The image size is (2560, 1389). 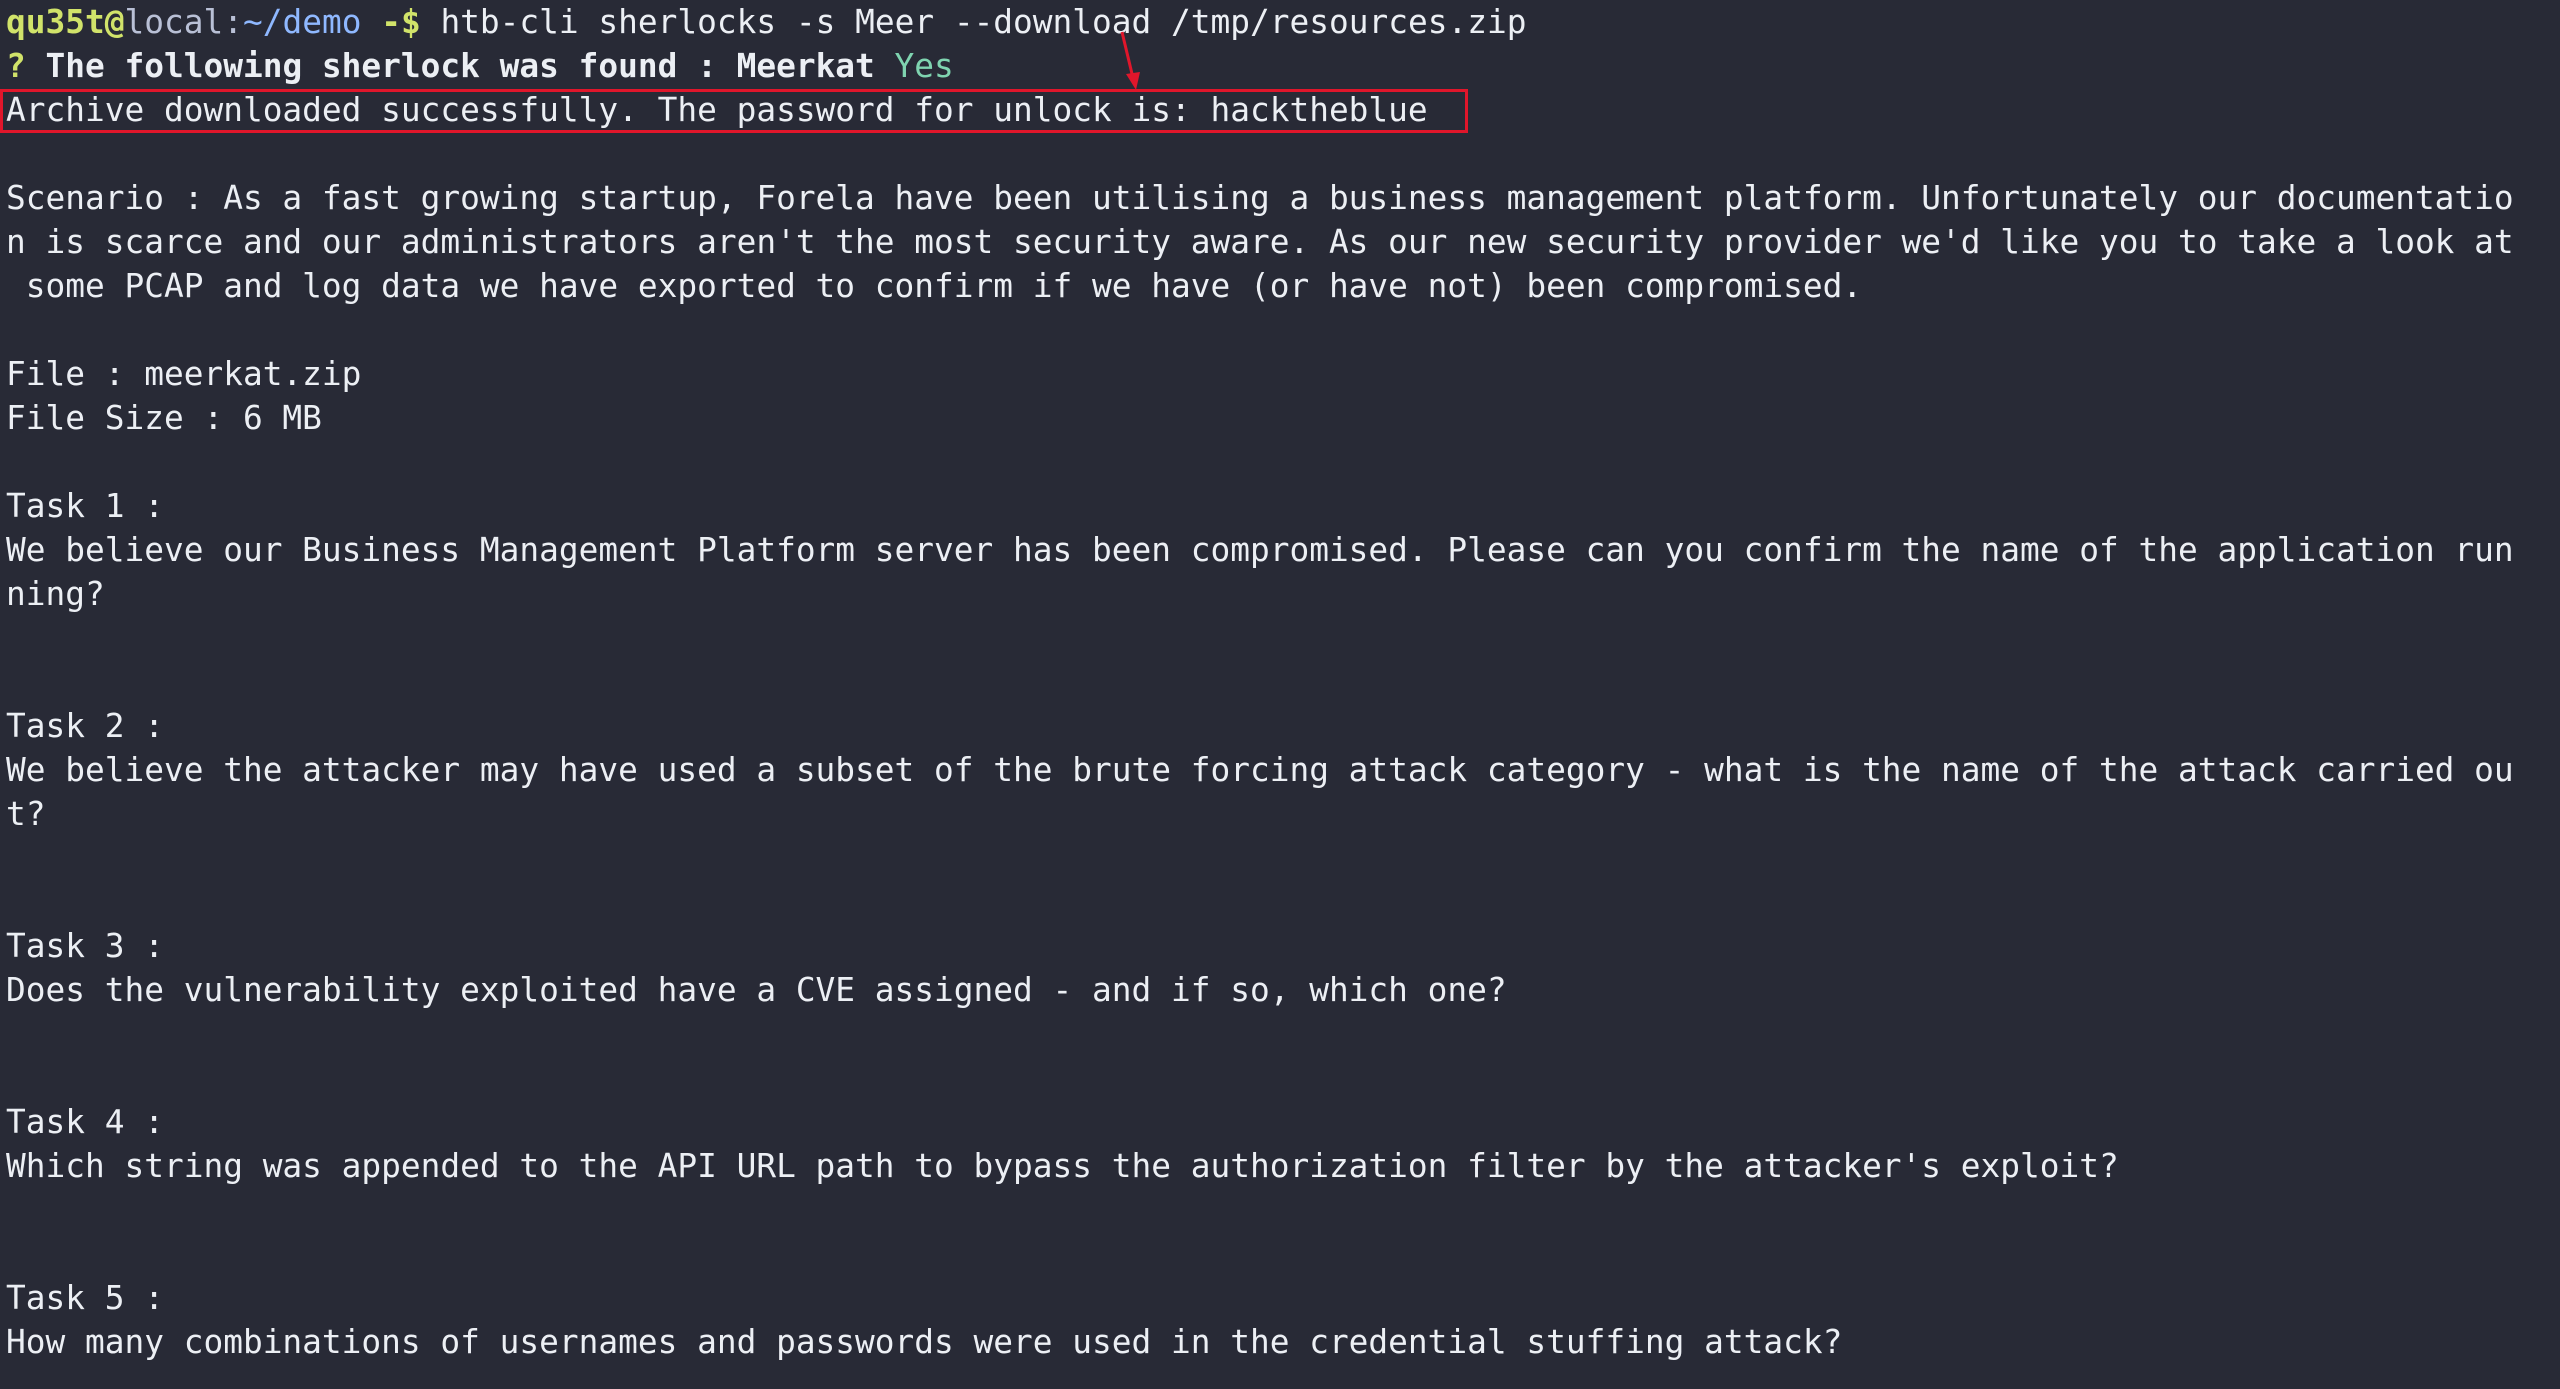 What do you see at coordinates (85, 506) in the screenshot?
I see `task-1-label: Task 1 :` at bounding box center [85, 506].